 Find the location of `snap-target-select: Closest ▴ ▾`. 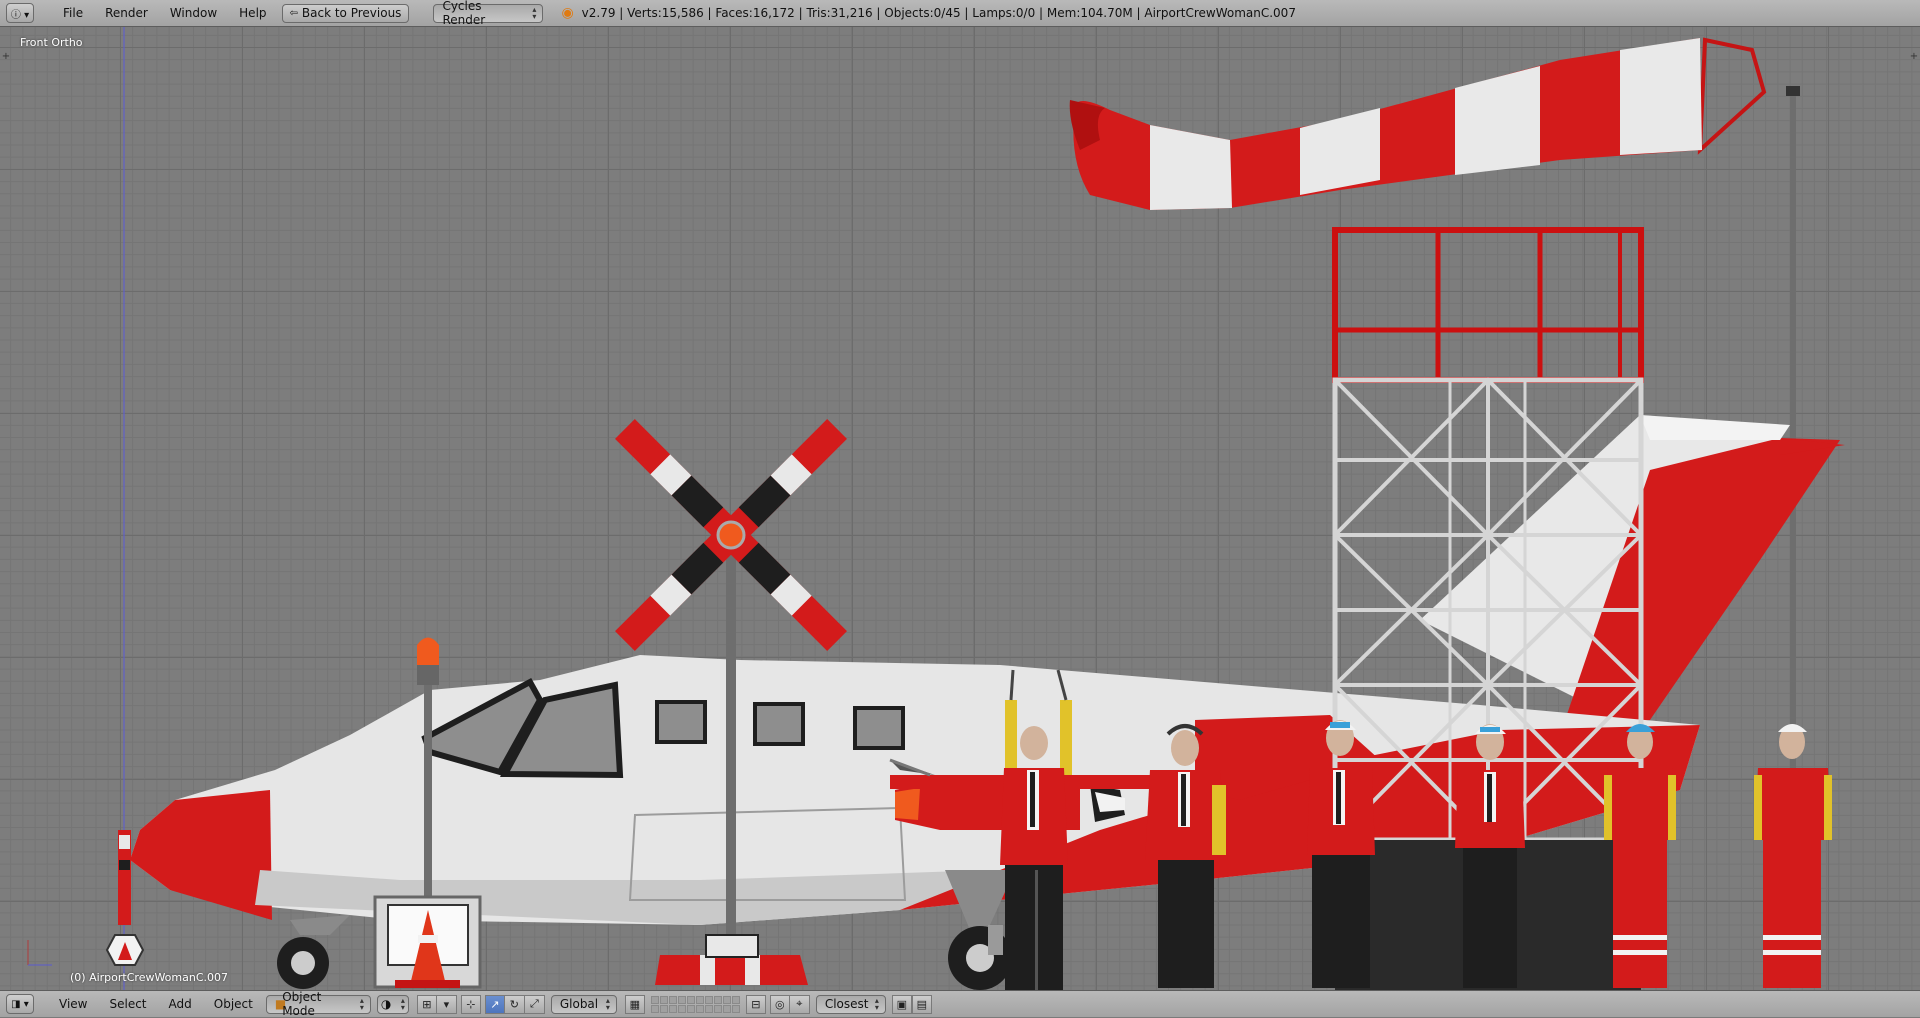

snap-target-select: Closest ▴ ▾ is located at coordinates (850, 1004).